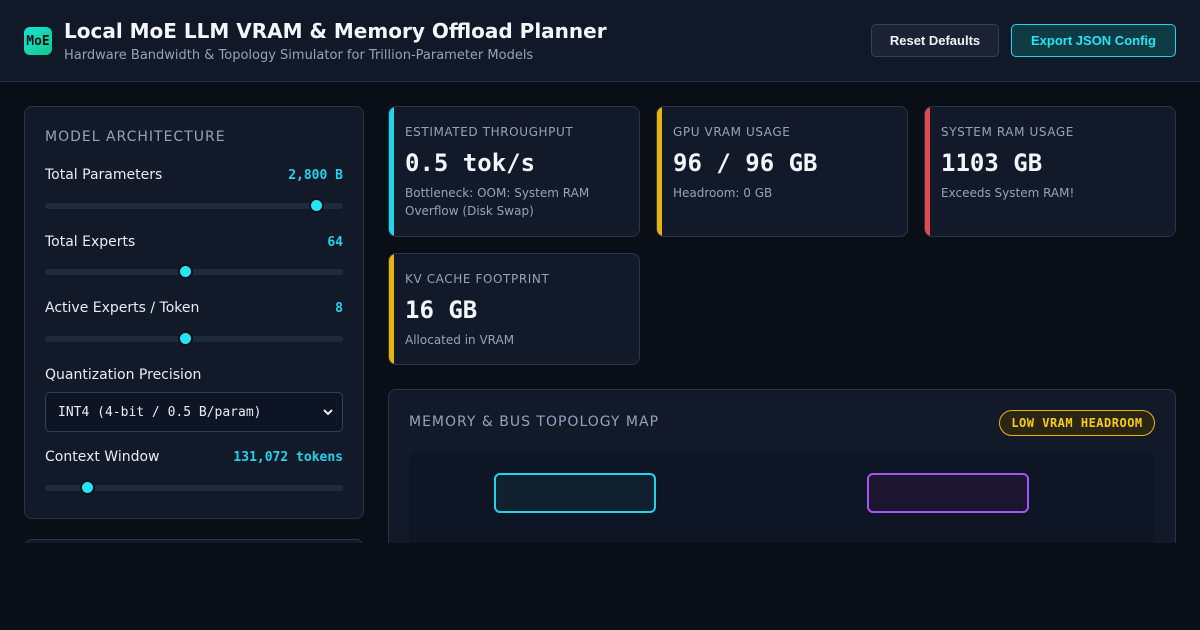  Describe the element at coordinates (745, 163) in the screenshot. I see `vram-usage-value: 96 / 96 GB` at that location.